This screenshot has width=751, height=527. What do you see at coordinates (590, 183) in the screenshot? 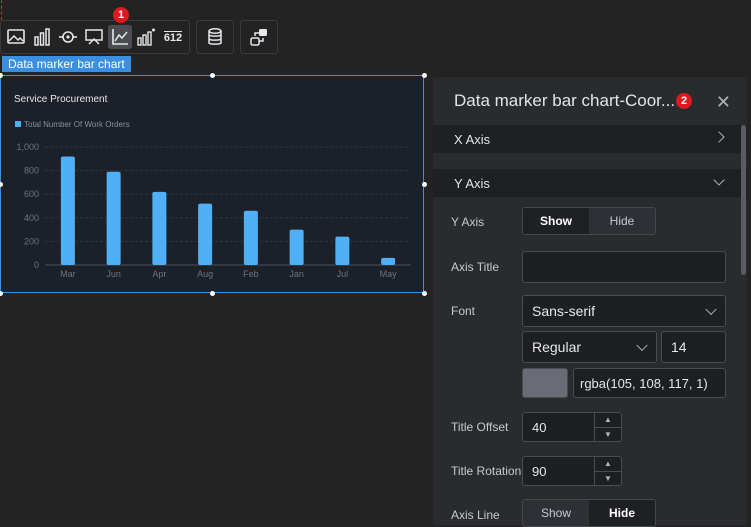
I see `y-axis-section: Y Axis` at bounding box center [590, 183].